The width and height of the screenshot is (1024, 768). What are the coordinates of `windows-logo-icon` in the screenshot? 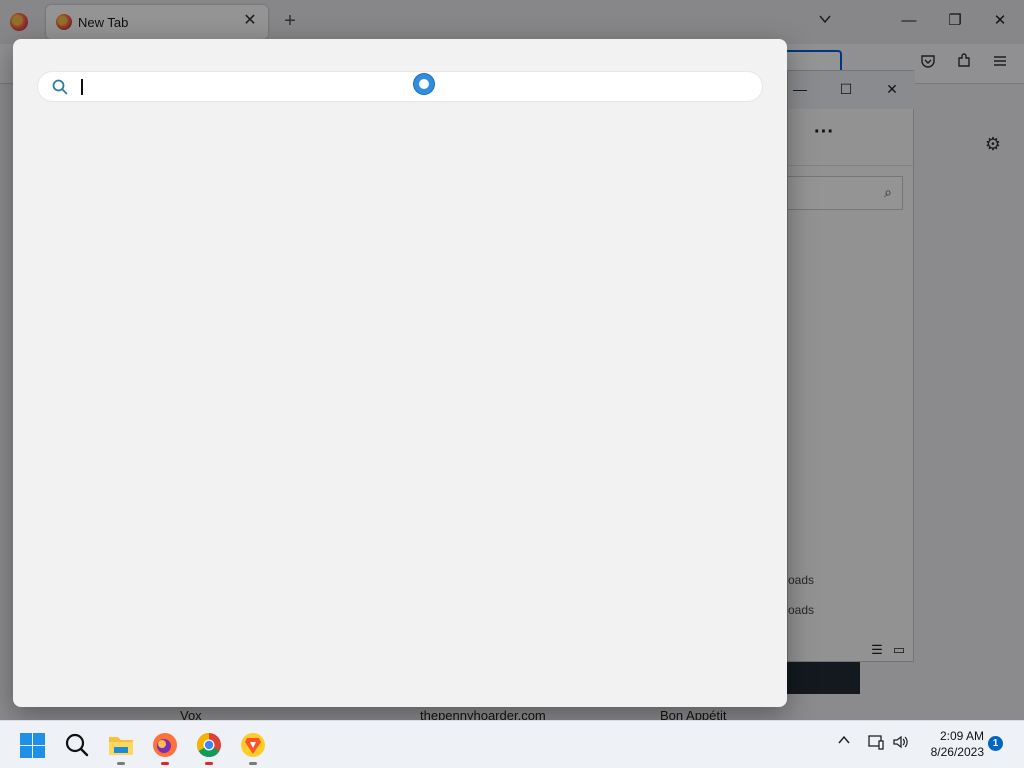 It's located at (26, 739).